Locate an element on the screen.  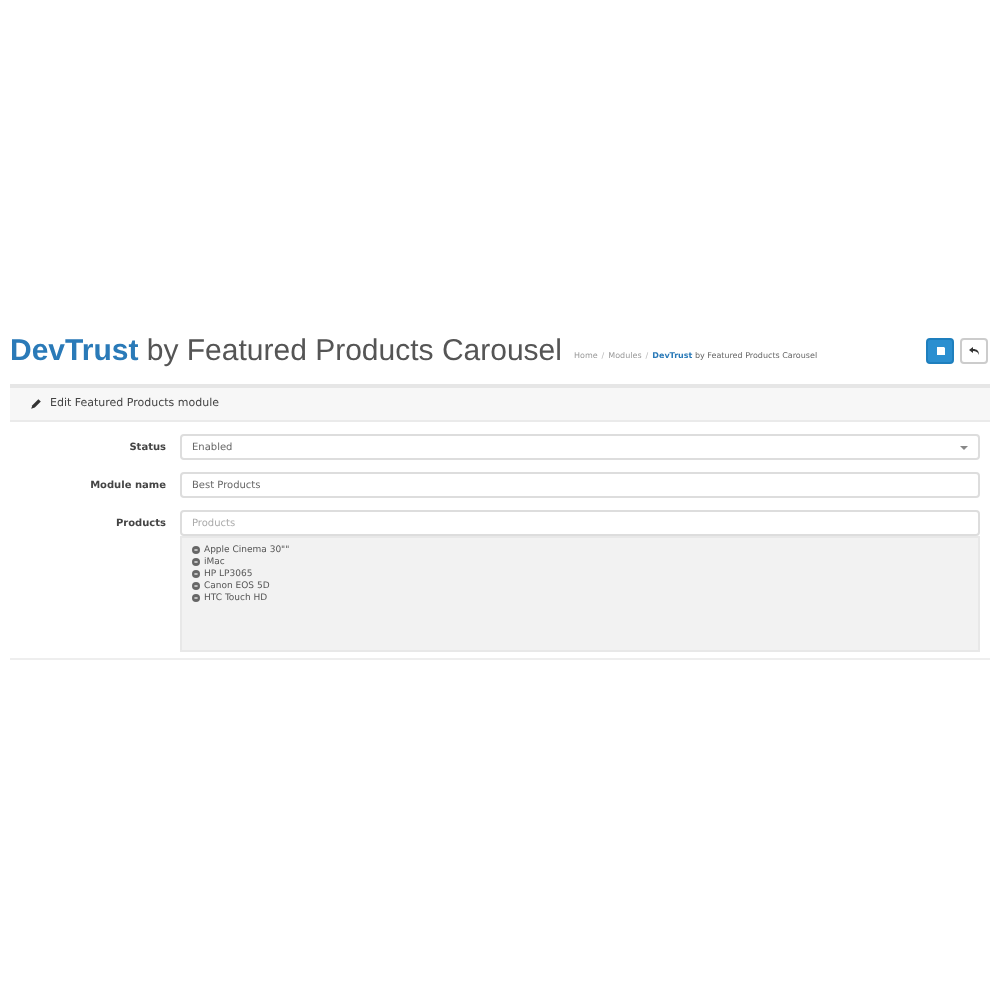
back-button is located at coordinates (974, 350).